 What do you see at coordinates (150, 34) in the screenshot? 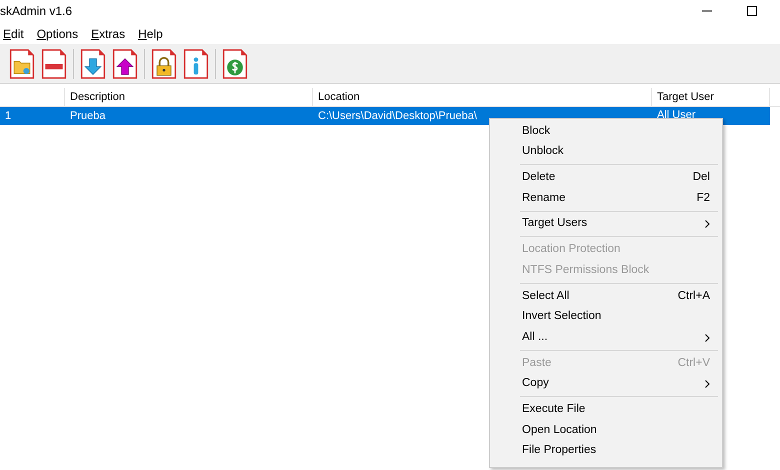
I see `menu-item: Help` at bounding box center [150, 34].